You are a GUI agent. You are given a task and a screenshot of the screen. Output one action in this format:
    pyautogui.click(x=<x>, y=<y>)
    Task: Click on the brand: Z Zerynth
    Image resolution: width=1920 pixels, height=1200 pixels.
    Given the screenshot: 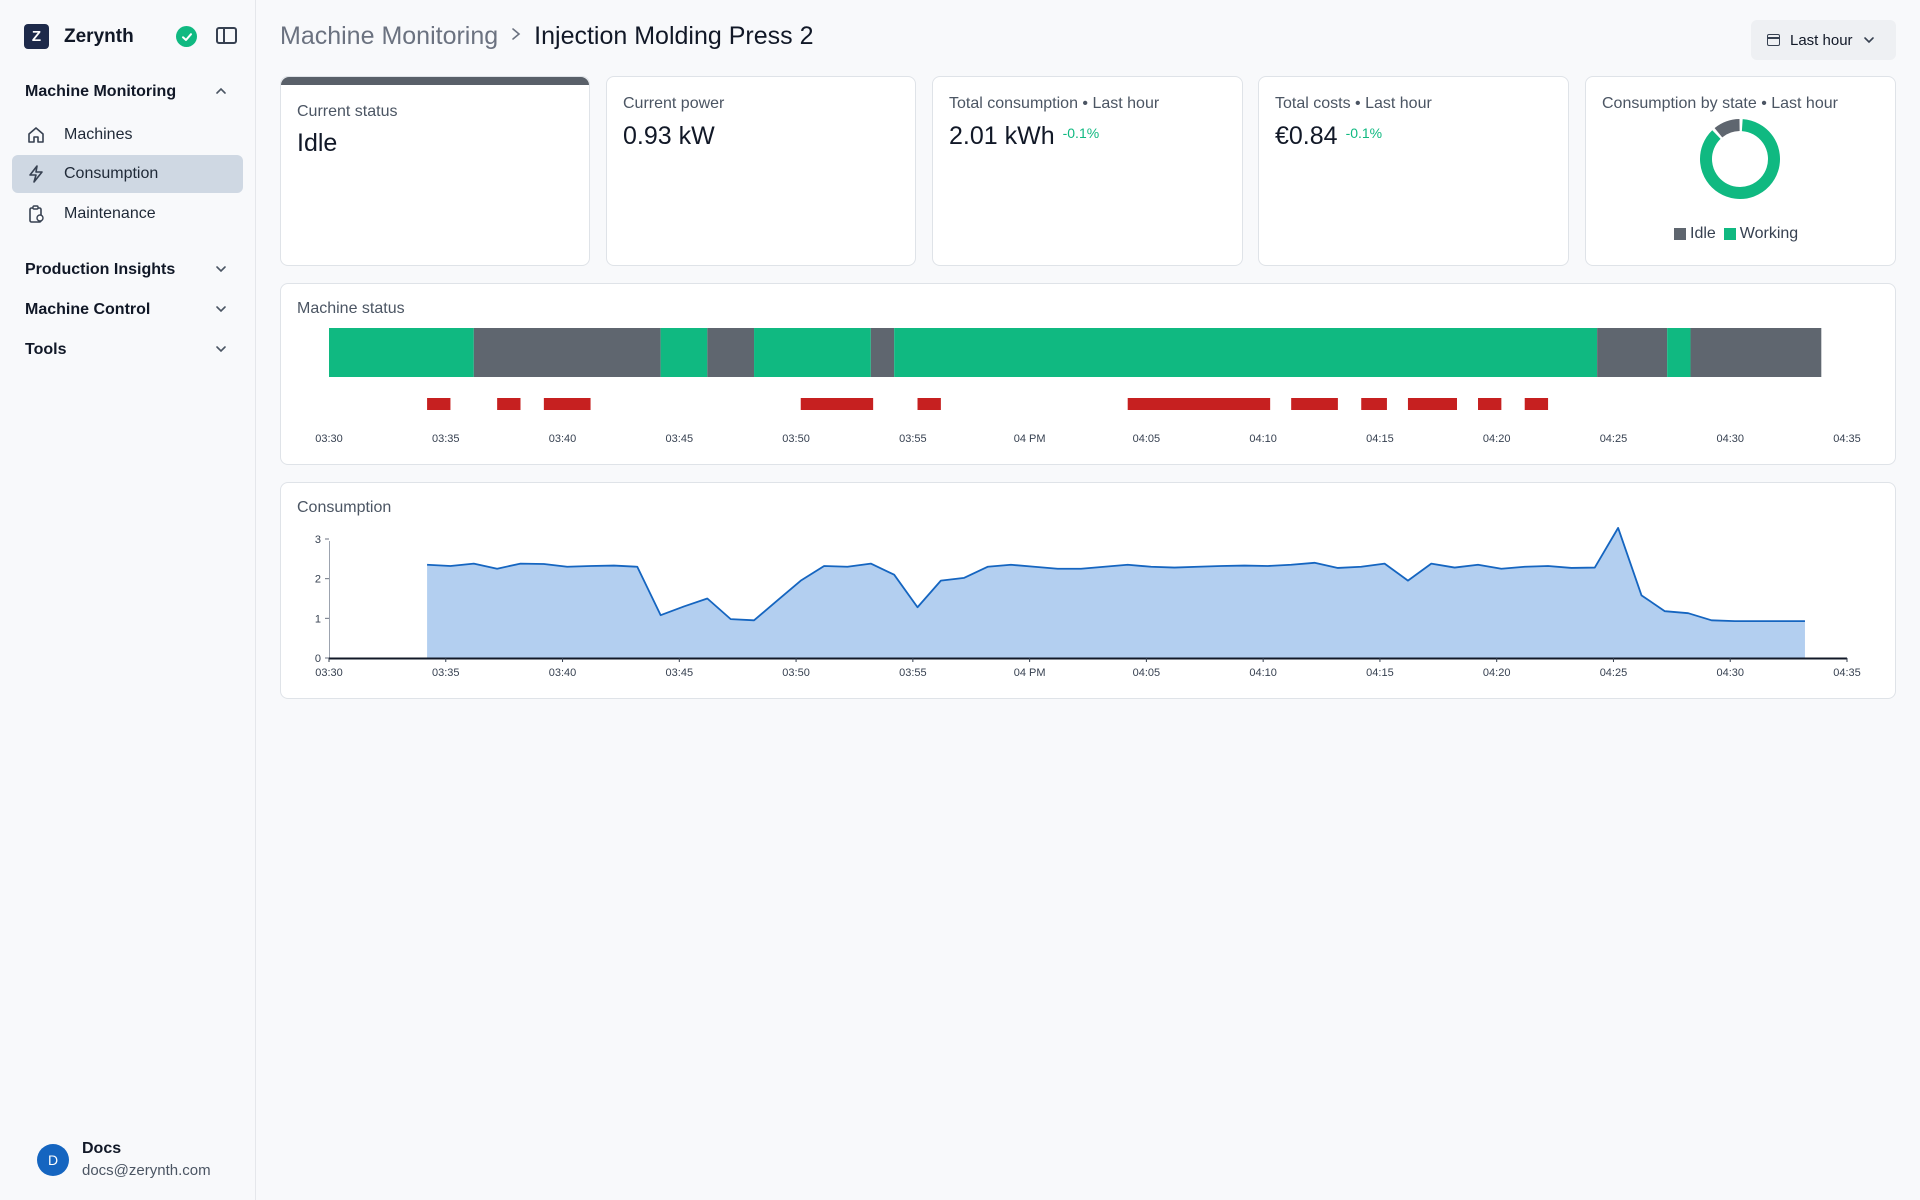 What is the action you would take?
    pyautogui.click(x=79, y=36)
    